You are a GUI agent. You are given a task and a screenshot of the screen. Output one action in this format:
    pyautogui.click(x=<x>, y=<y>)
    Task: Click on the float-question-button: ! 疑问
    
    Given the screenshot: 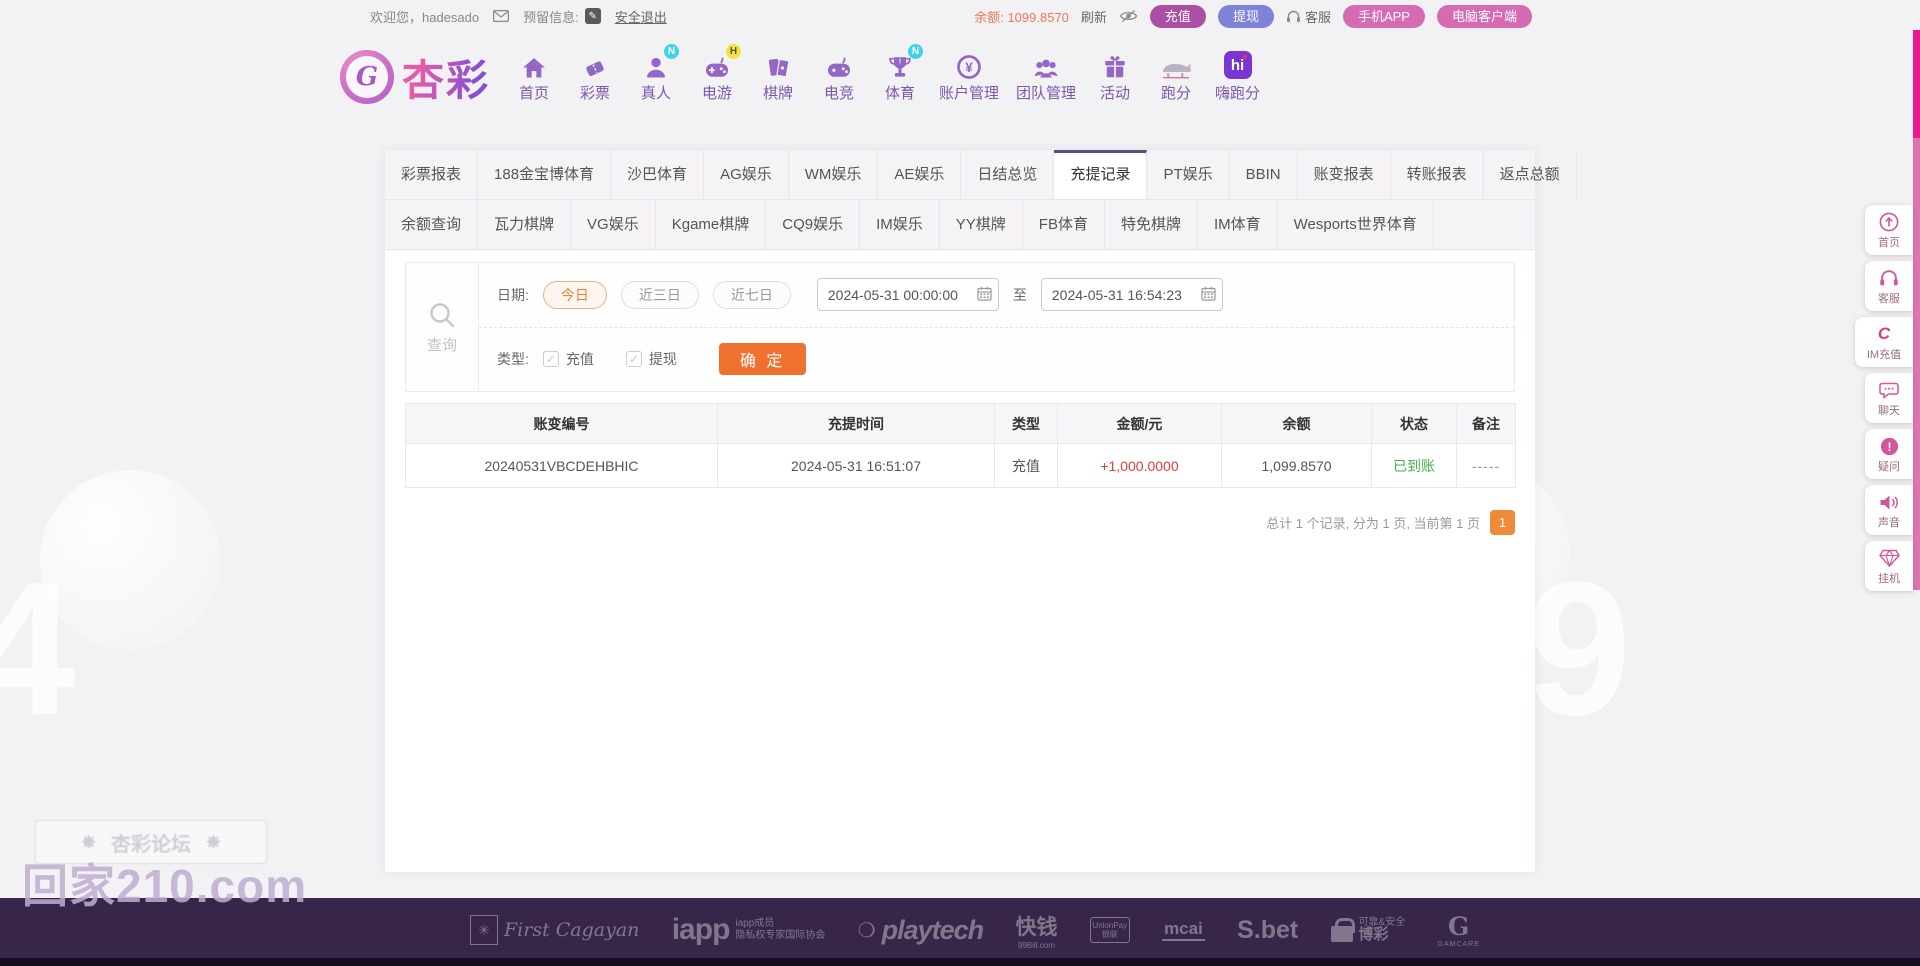 What is the action you would take?
    pyautogui.click(x=1889, y=454)
    